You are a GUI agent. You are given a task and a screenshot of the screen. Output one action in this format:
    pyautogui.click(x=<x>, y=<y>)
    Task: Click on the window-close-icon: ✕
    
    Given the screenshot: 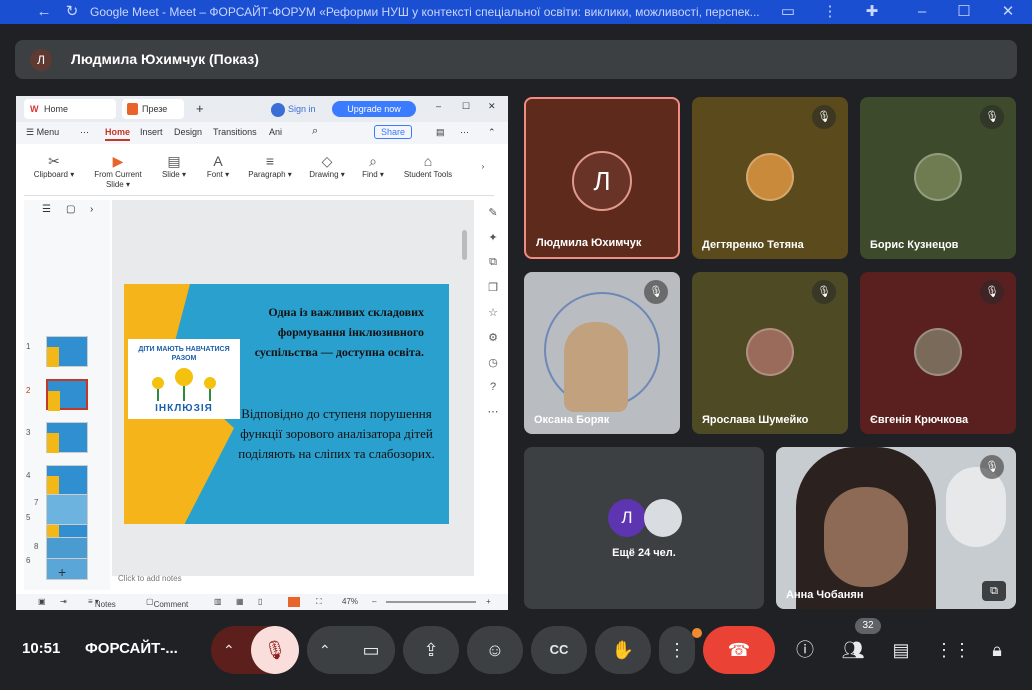 What is the action you would take?
    pyautogui.click(x=492, y=106)
    